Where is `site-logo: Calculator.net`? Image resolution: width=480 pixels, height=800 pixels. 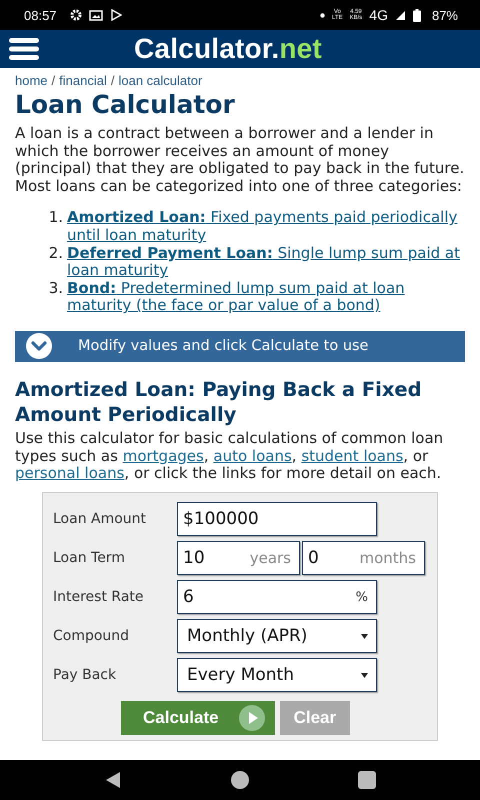 site-logo: Calculator.net is located at coordinates (228, 49).